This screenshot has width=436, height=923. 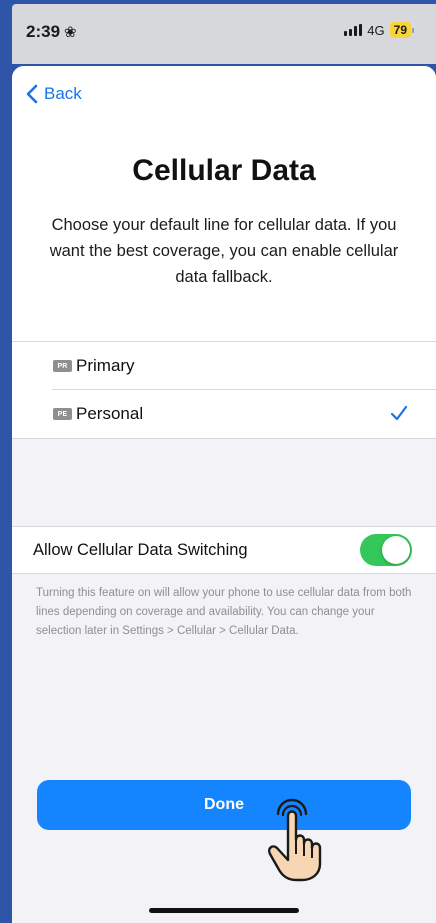 What do you see at coordinates (32, 94) in the screenshot?
I see `chevron-left-icon` at bounding box center [32, 94].